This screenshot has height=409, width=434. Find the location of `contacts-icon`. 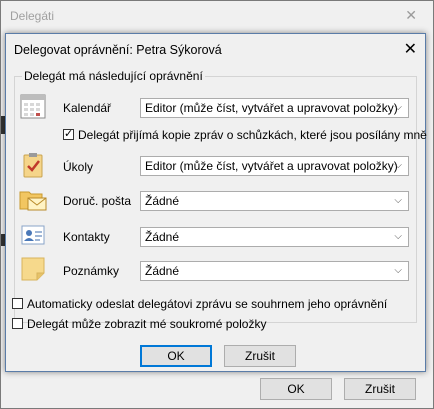

contacts-icon is located at coordinates (33, 235).